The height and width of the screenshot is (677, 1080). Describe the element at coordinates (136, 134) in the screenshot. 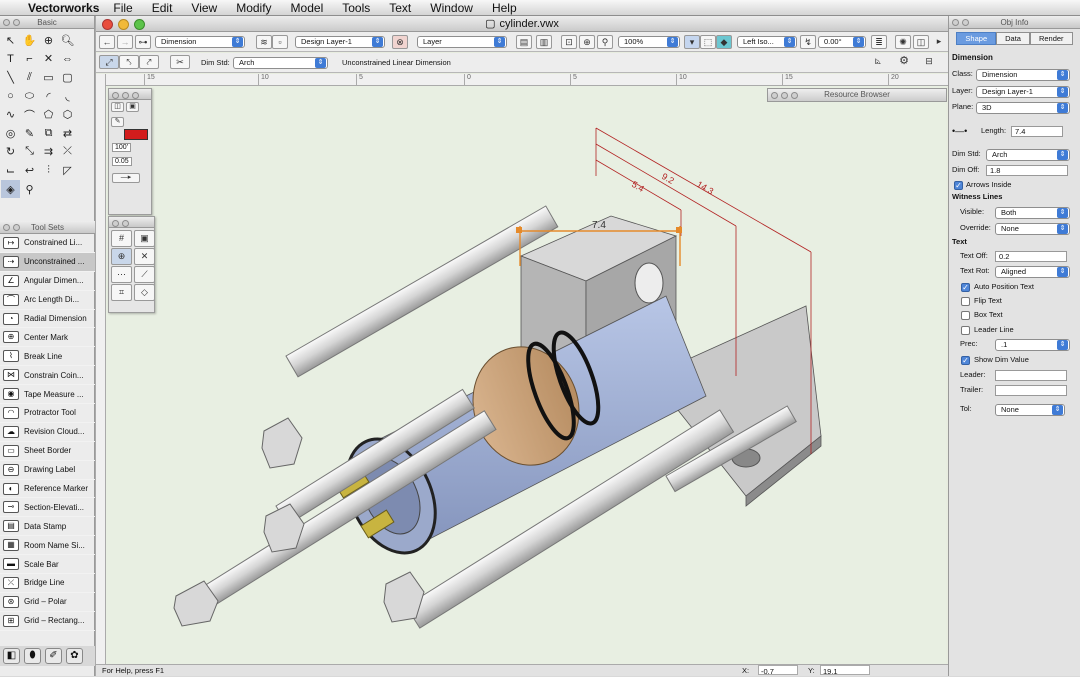

I see `pen-color-swatch` at that location.